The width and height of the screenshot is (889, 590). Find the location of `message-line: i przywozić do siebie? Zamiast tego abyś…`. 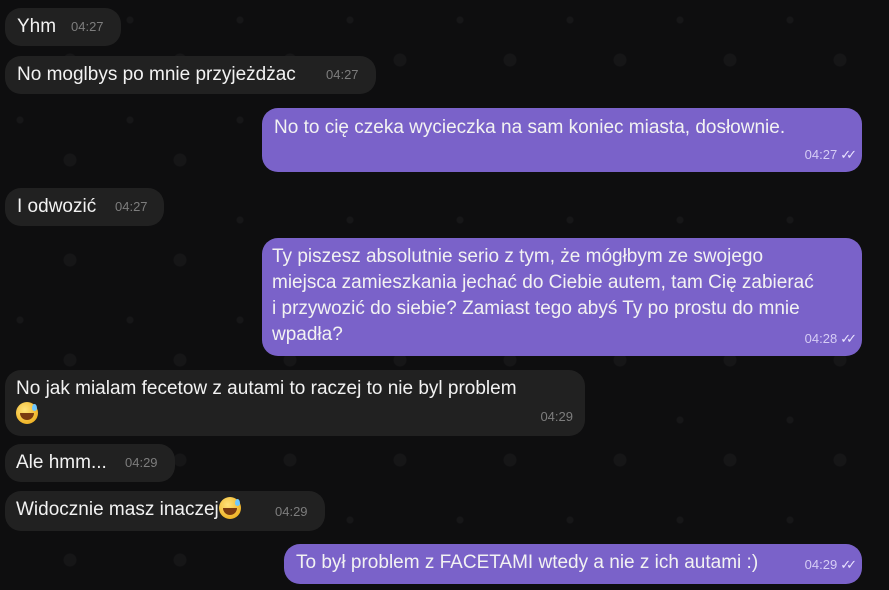

message-line: i przywozić do siebie? Zamiast tego abyś… is located at coordinates (536, 308).